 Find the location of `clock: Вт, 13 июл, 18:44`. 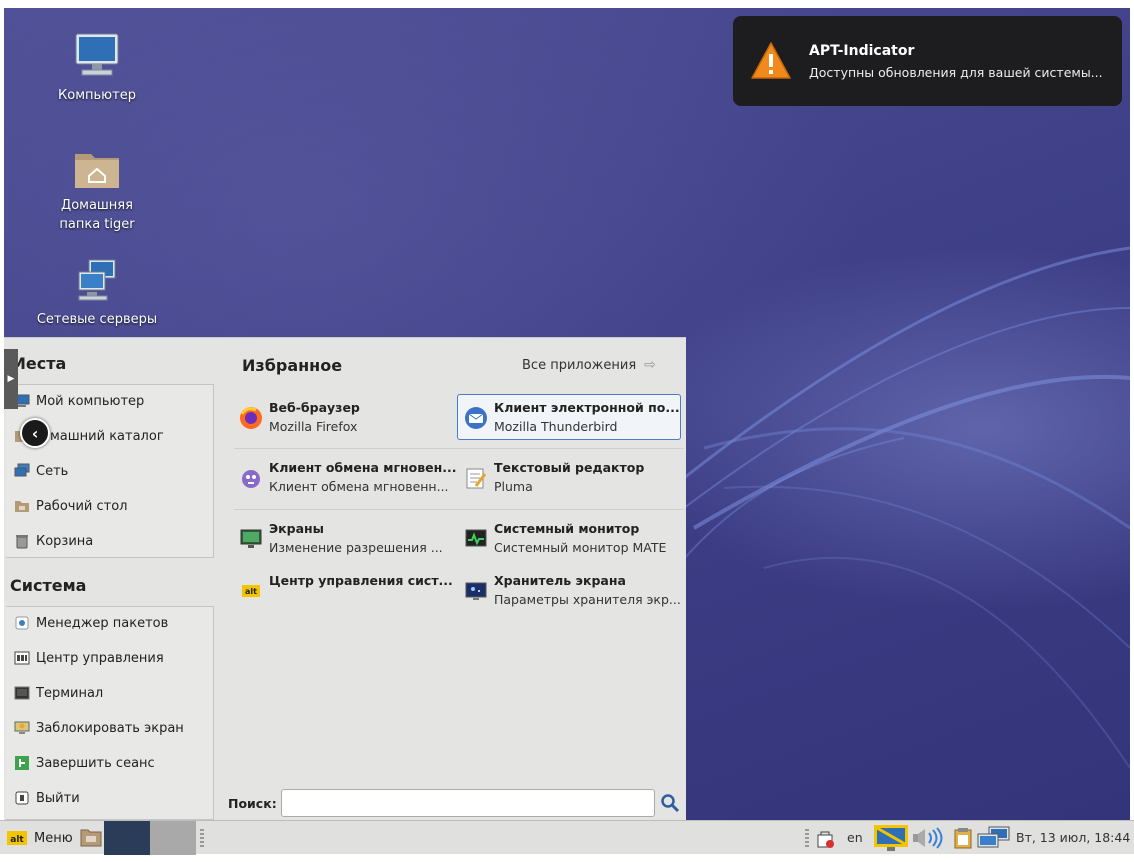

clock: Вт, 13 июл, 18:44 is located at coordinates (1073, 837).